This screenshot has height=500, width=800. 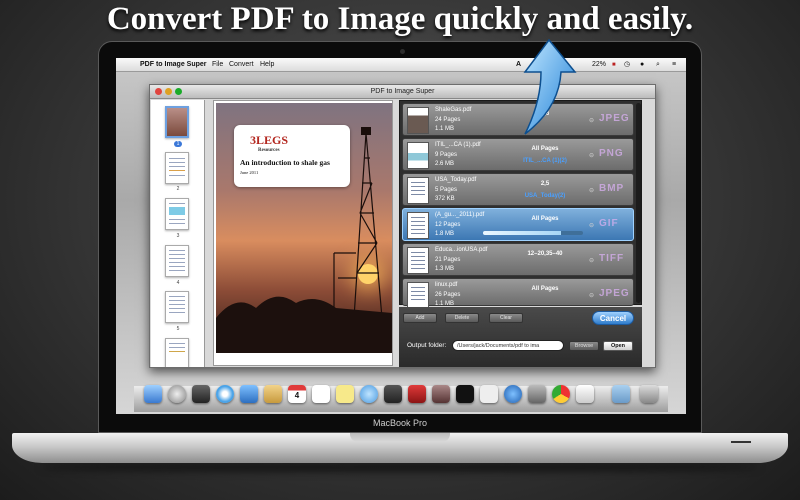 I want to click on output-folder-label: Output folder:, so click(x=427, y=345).